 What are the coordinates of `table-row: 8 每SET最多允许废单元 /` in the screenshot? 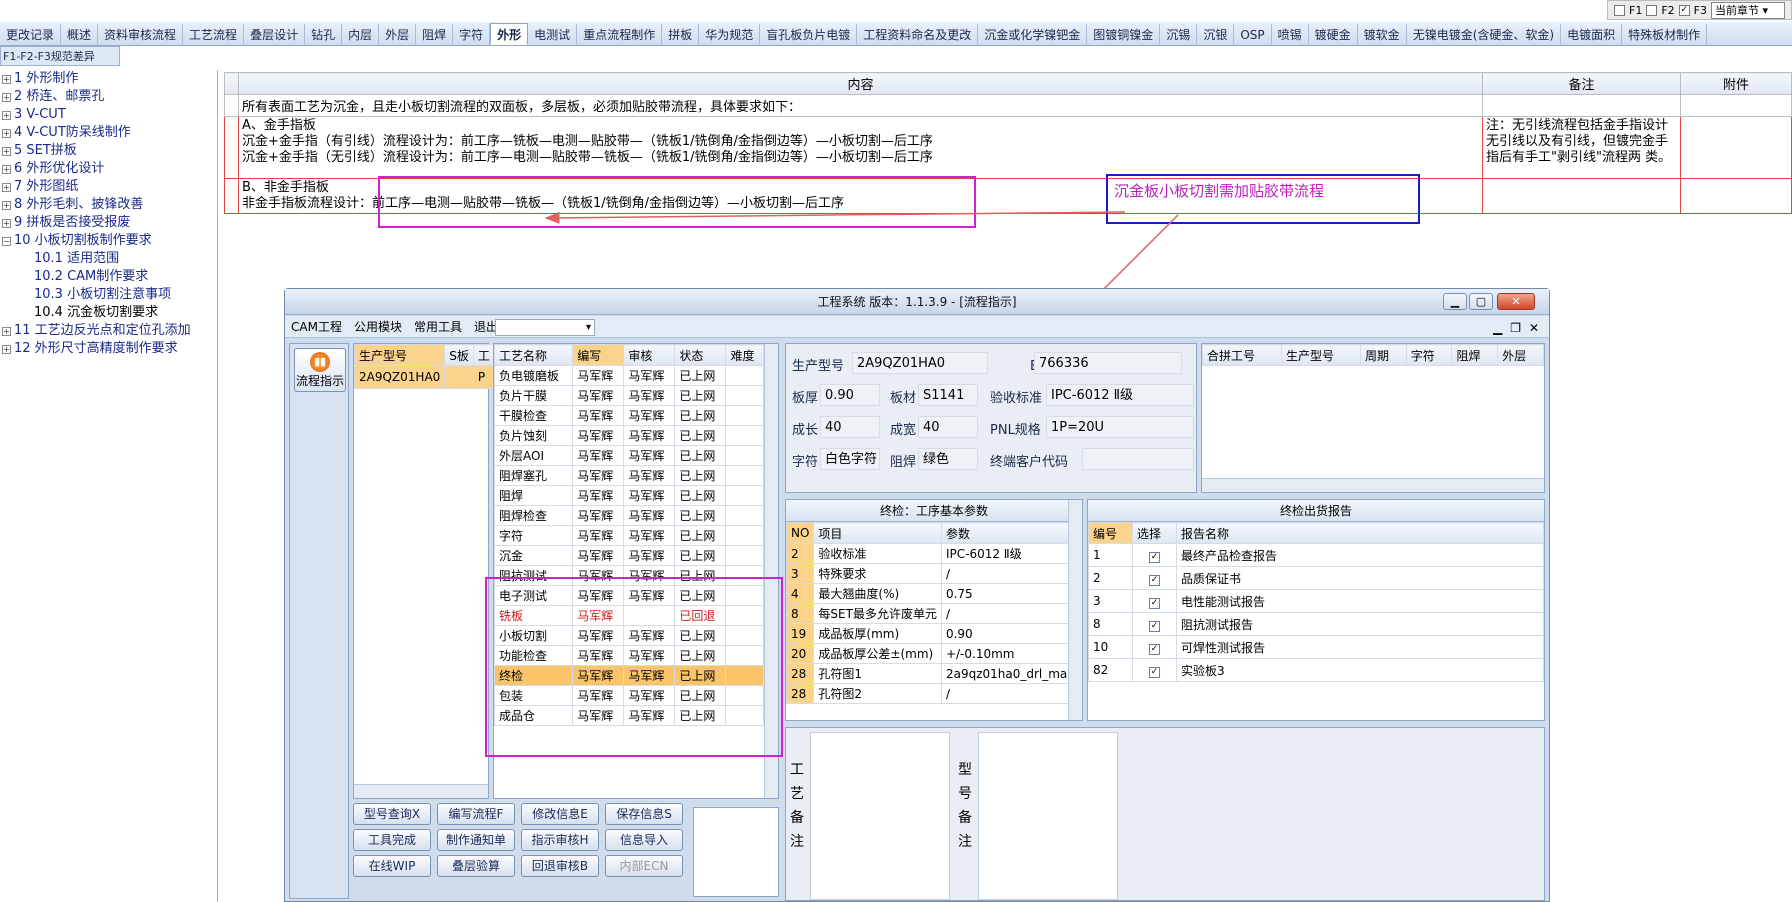 It's located at (934, 613).